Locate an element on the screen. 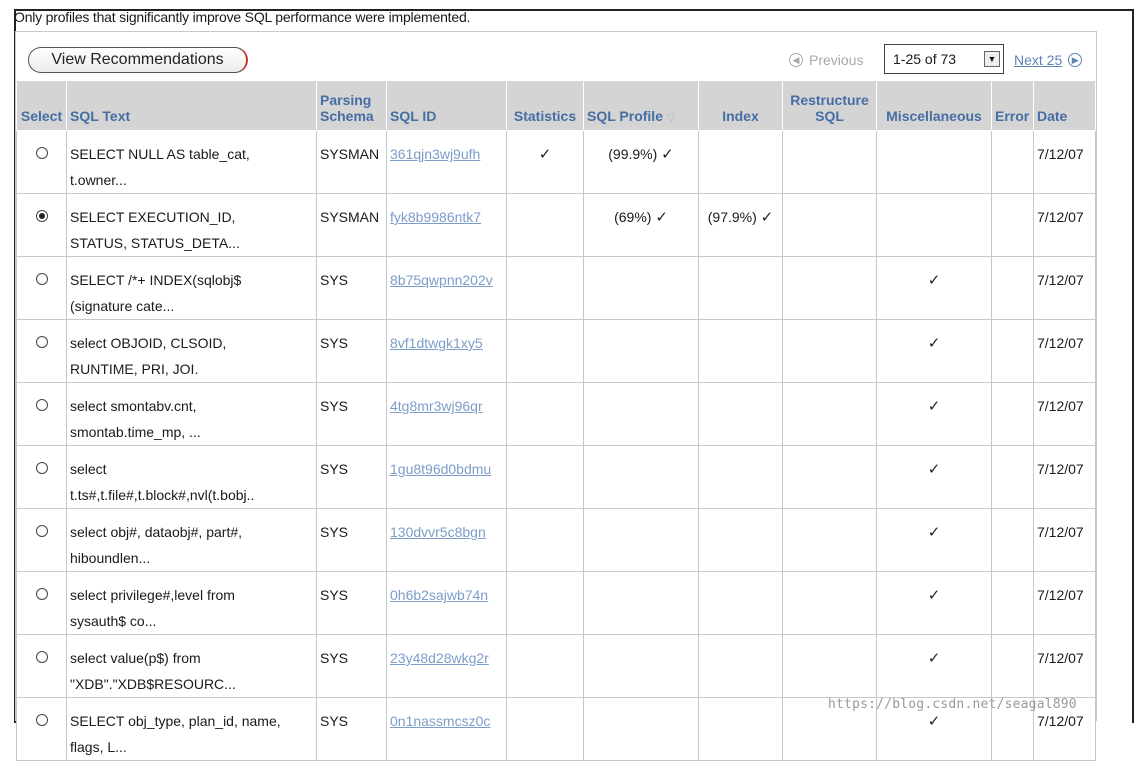  dropdown-arrow-icon: ▼ is located at coordinates (992, 59).